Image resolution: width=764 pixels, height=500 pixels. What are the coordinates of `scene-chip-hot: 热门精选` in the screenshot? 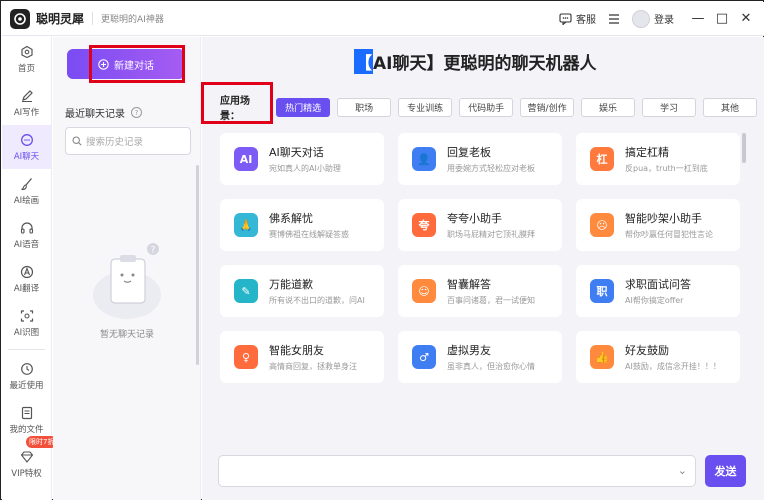 It's located at (303, 107).